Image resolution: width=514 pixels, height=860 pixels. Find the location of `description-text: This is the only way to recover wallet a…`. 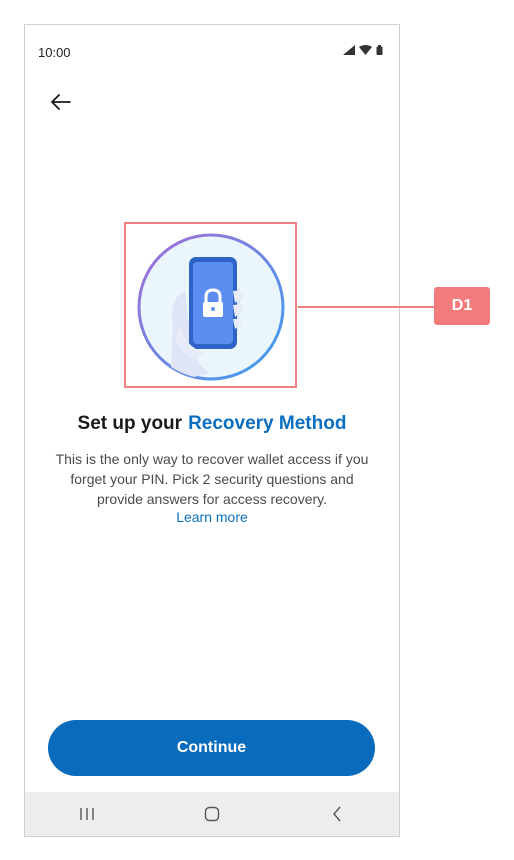

description-text: This is the only way to recover wallet a… is located at coordinates (212, 479).